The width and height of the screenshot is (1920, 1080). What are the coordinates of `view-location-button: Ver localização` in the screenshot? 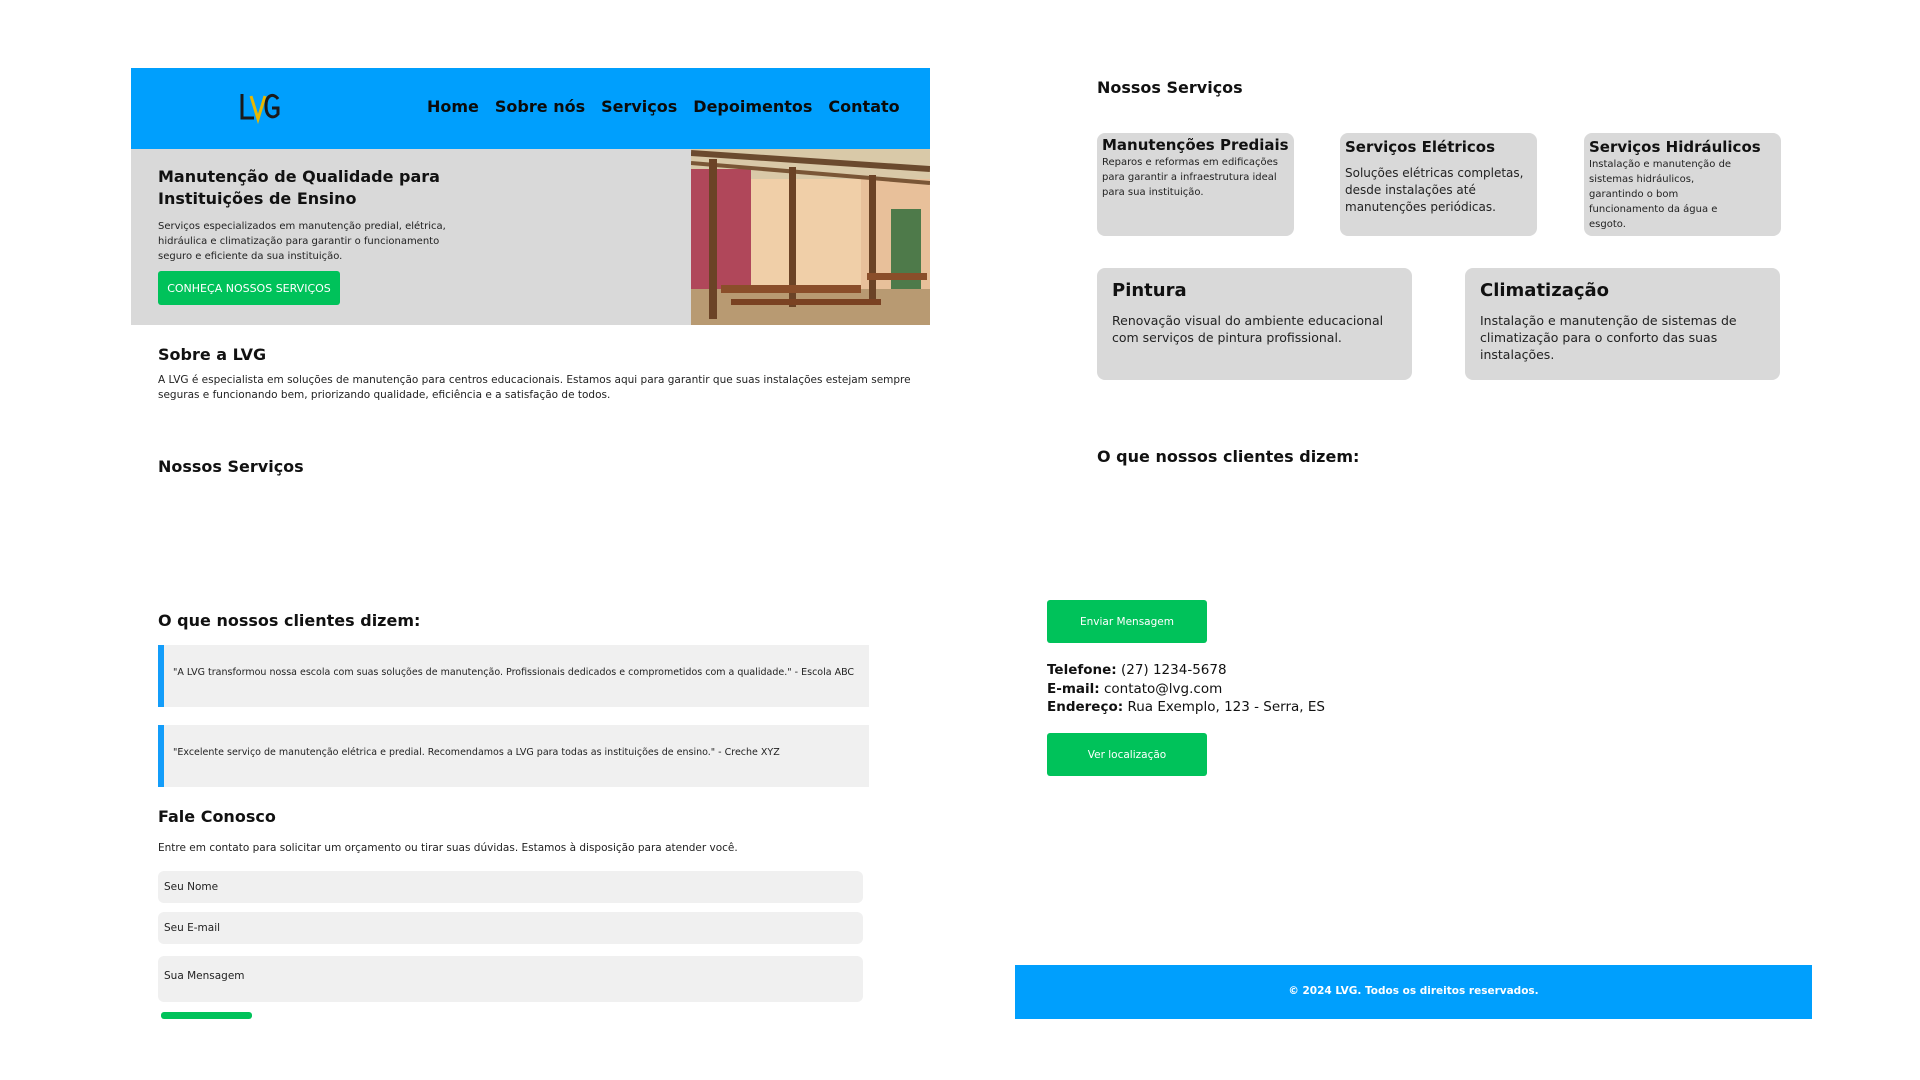 It's located at (1127, 754).